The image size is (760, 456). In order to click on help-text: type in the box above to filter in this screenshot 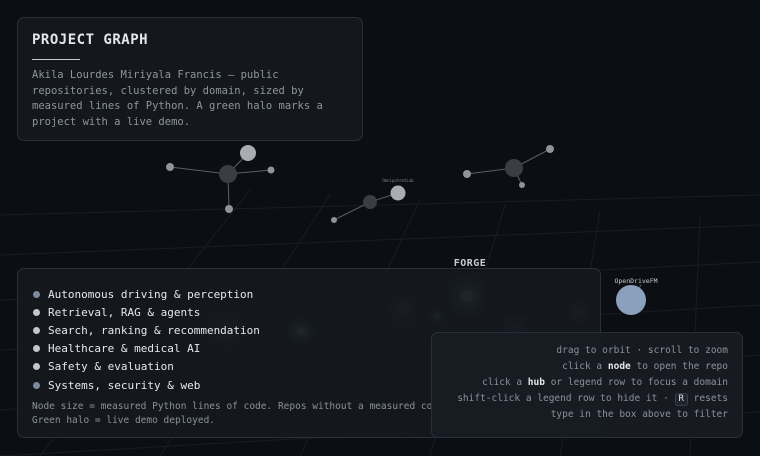, I will do `click(639, 415)`.